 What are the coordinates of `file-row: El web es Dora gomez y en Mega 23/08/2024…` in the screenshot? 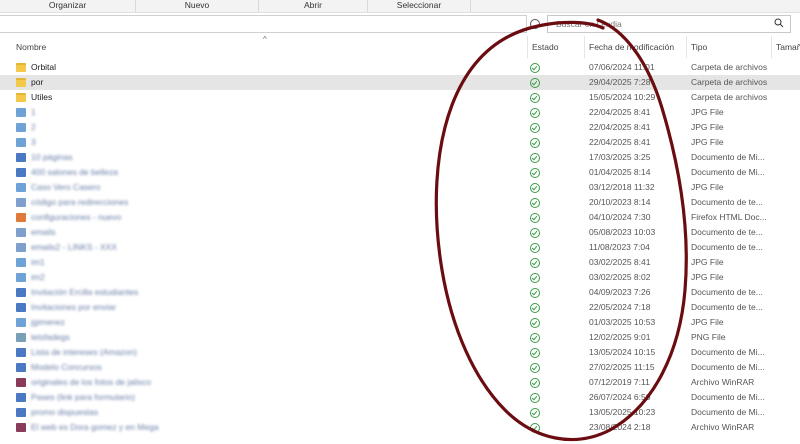 It's located at (400, 427).